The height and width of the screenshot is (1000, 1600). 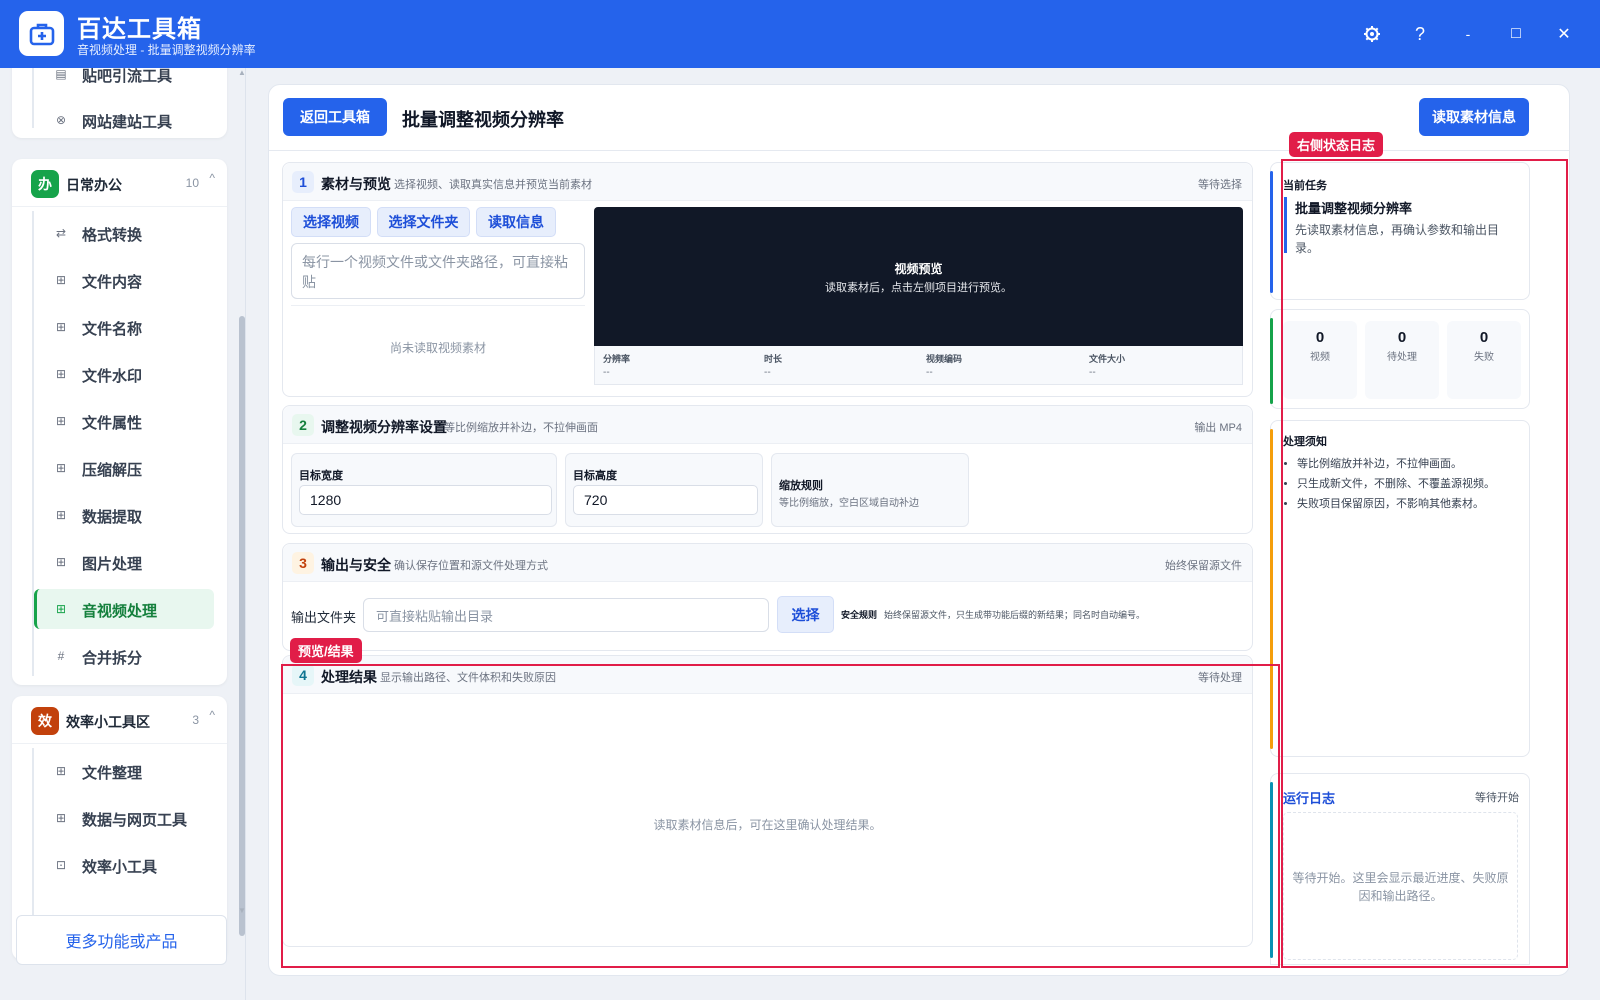 I want to click on sidebar-item-organize: ⊞ 文件整理, so click(x=122, y=771).